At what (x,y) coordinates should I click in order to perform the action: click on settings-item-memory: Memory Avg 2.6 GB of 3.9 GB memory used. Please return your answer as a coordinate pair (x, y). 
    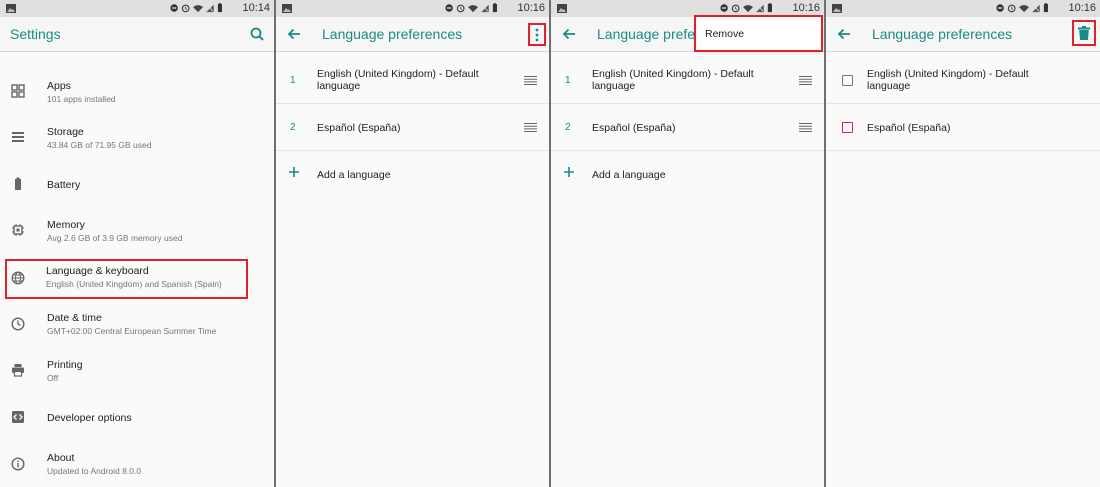
    Looking at the image, I should click on (137, 231).